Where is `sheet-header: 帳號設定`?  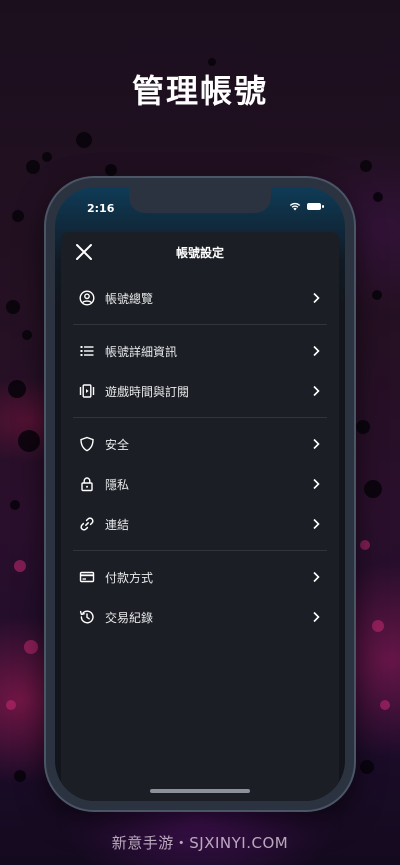
sheet-header: 帳號設定 is located at coordinates (200, 252).